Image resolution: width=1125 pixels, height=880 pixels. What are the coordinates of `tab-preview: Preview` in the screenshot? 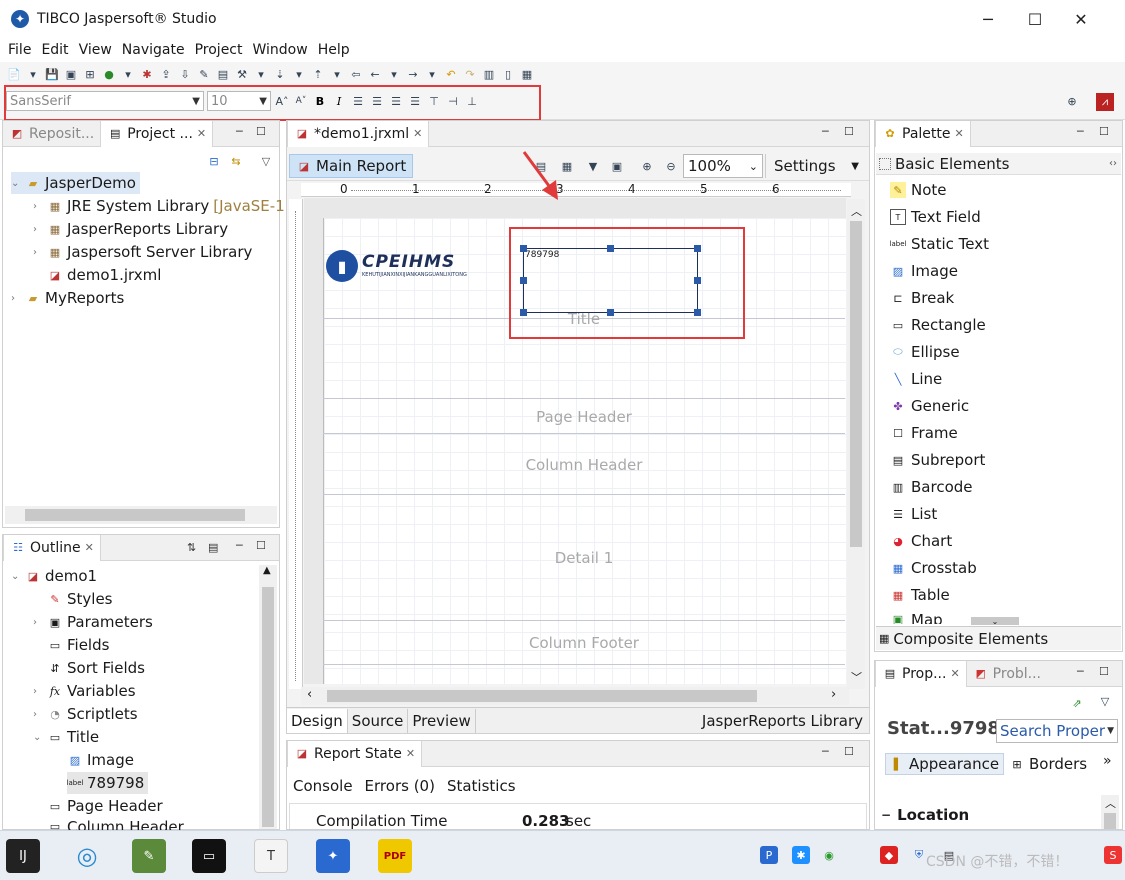 It's located at (442, 720).